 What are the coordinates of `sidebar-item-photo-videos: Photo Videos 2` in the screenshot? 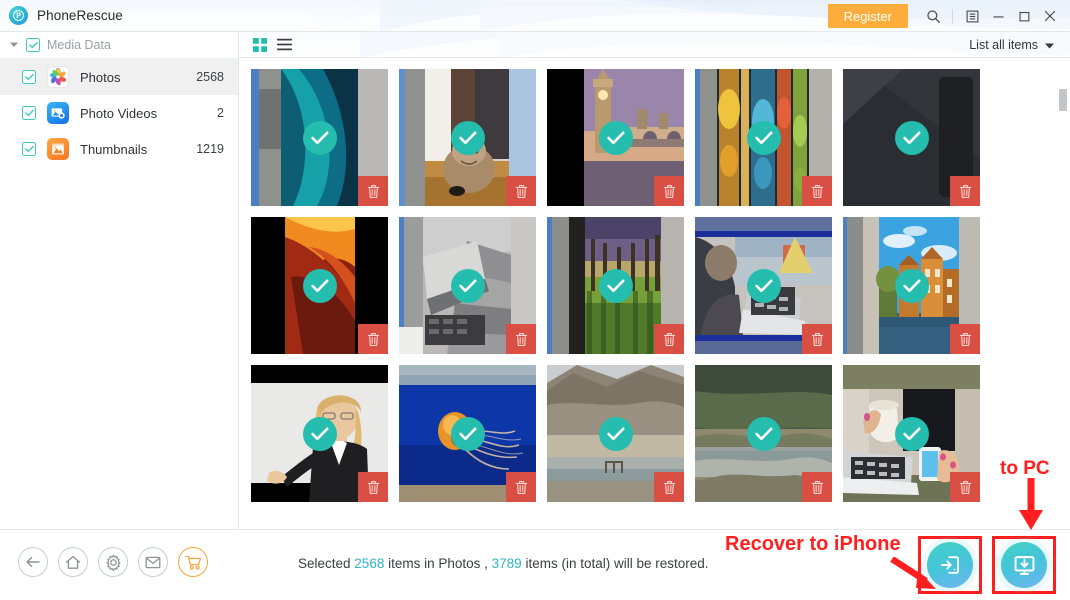 It's located at (119, 113).